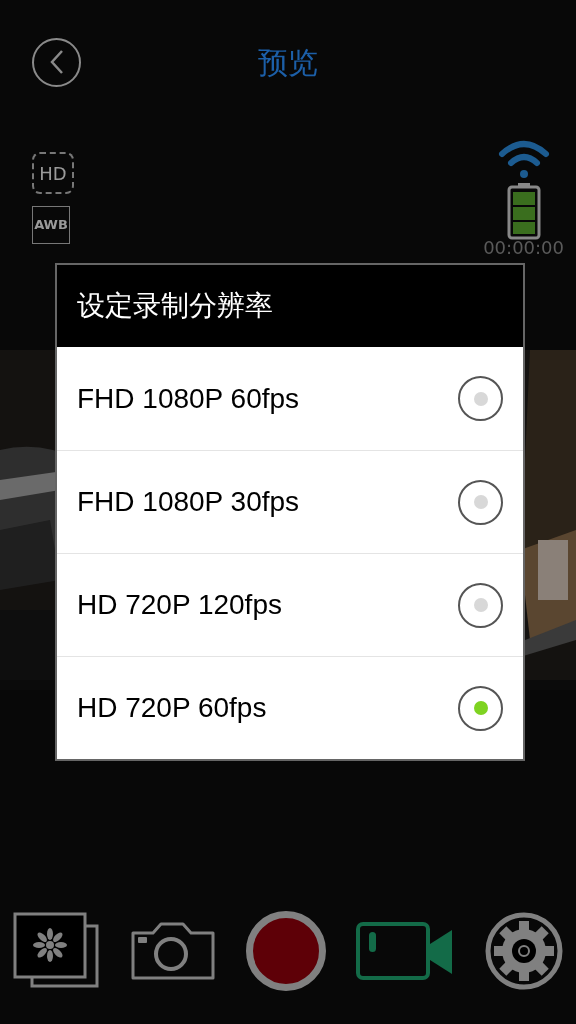 This screenshot has width=576, height=1024. Describe the element at coordinates (290, 604) in the screenshot. I see `resolution-option: HD 720P 120fps` at that location.